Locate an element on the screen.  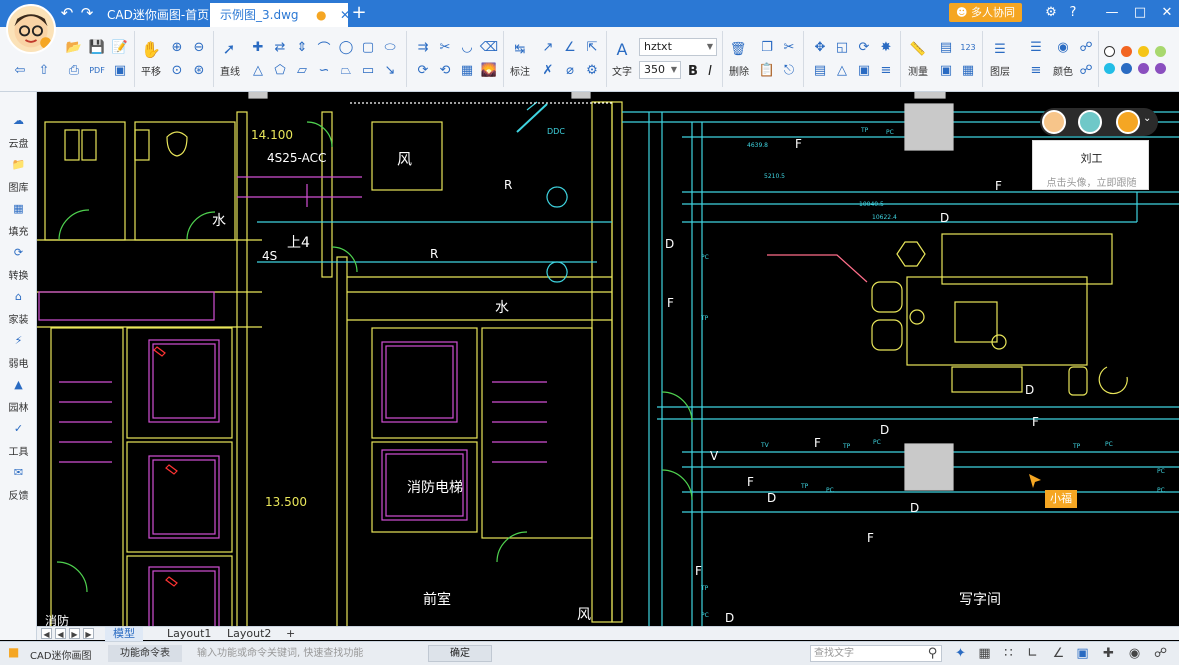
linetype-icon: ☰ is located at coordinates (1036, 47).